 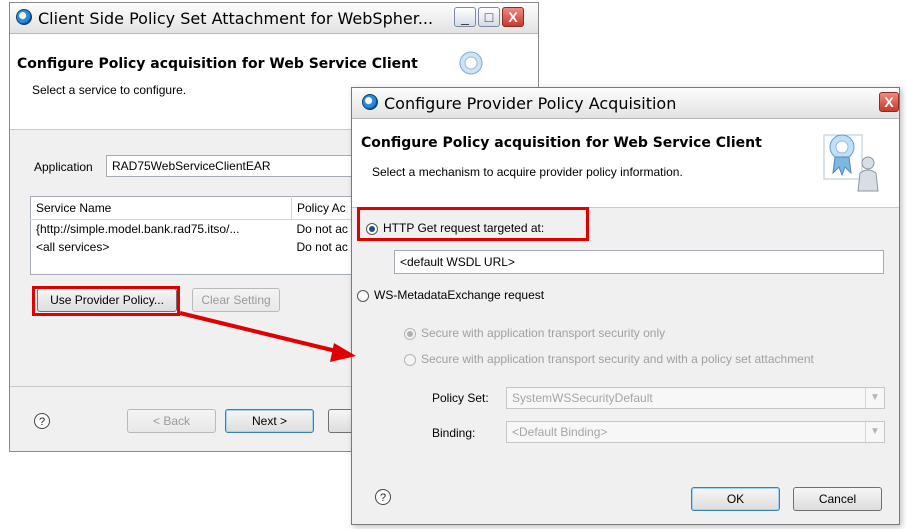 What do you see at coordinates (530, 103) in the screenshot?
I see `front-window-title: Configure Provider Policy Acquisition` at bounding box center [530, 103].